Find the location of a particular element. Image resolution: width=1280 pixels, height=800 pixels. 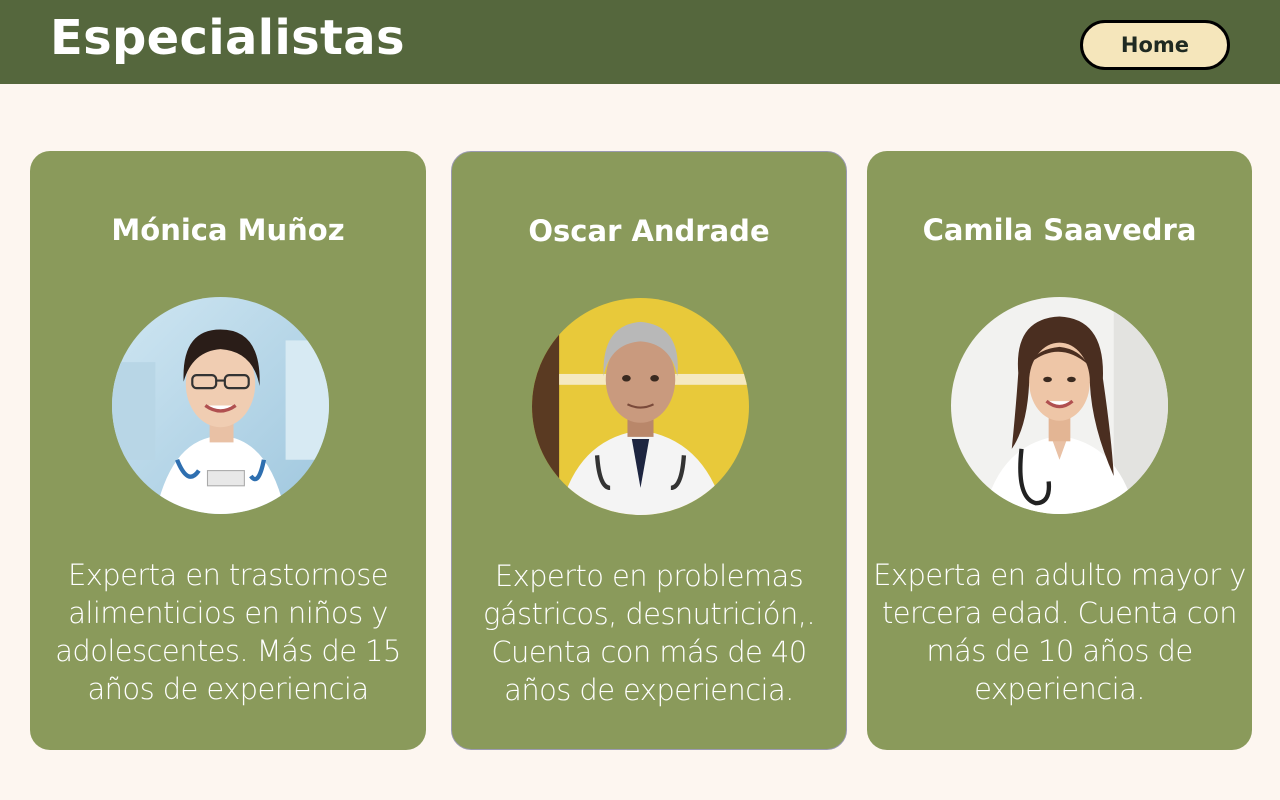

page-title: Especialistas is located at coordinates (227, 38).